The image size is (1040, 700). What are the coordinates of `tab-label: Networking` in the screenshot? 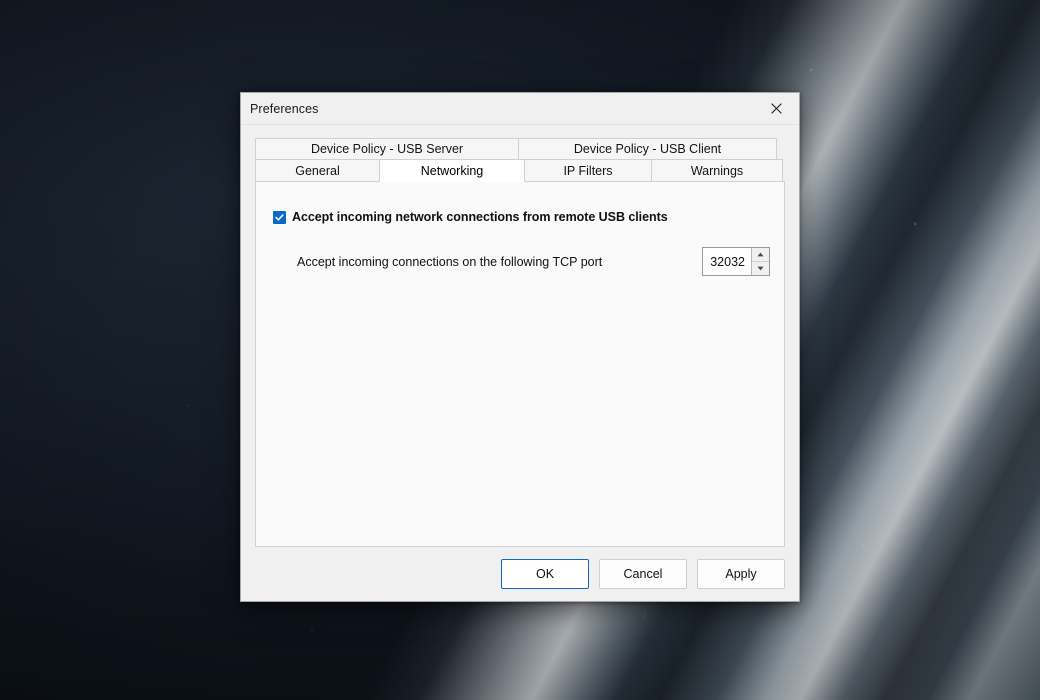 It's located at (452, 170).